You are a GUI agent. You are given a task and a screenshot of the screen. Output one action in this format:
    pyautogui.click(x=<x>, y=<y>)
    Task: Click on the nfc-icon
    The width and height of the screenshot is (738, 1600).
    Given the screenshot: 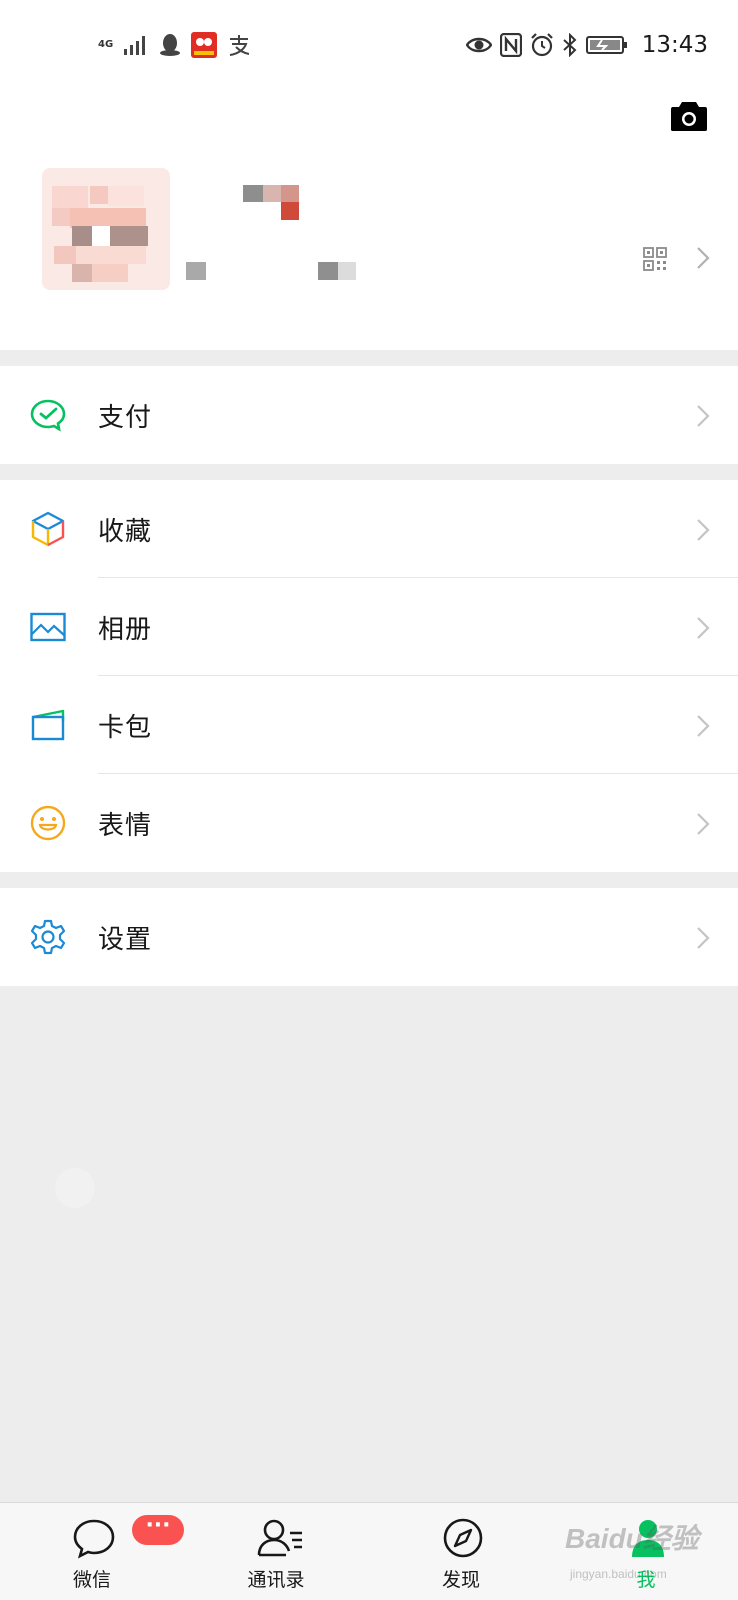 What is the action you would take?
    pyautogui.click(x=510, y=45)
    